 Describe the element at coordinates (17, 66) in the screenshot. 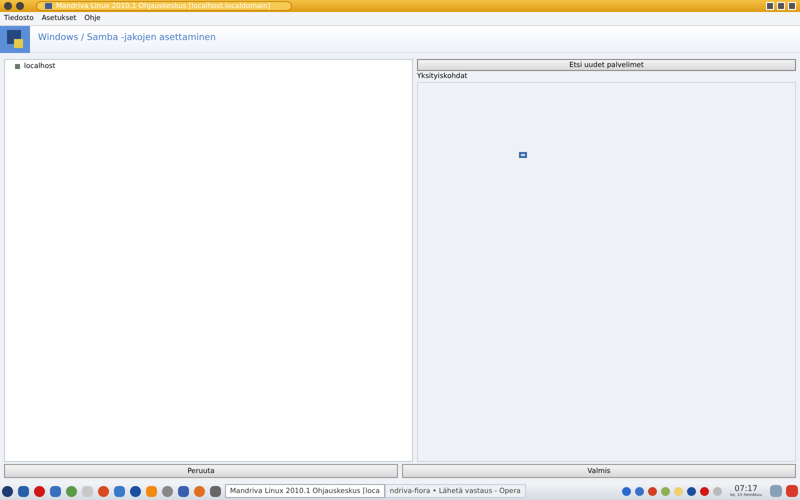

I see `server-icon` at that location.